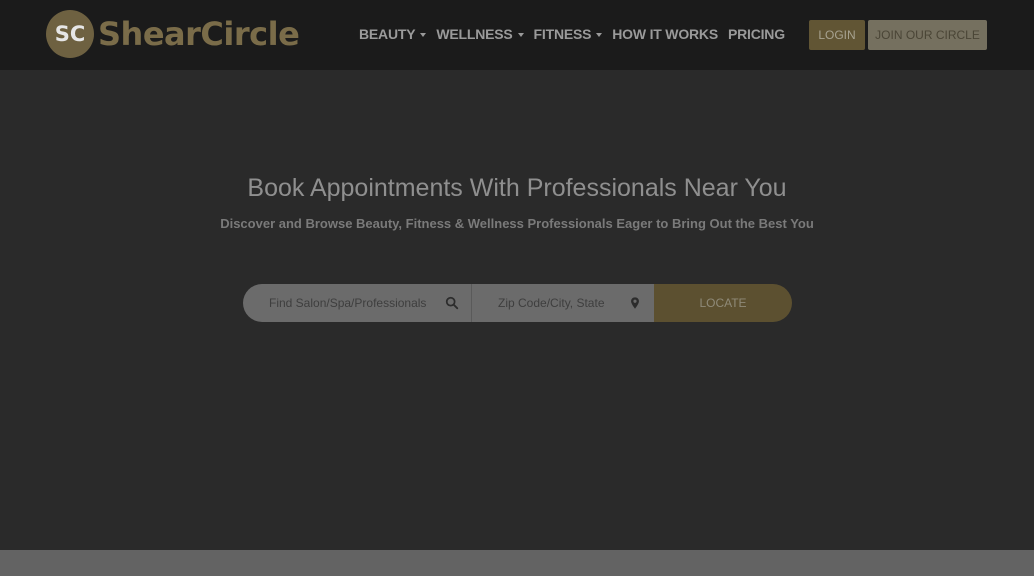 The height and width of the screenshot is (576, 1034). I want to click on service-search-field, so click(357, 303).